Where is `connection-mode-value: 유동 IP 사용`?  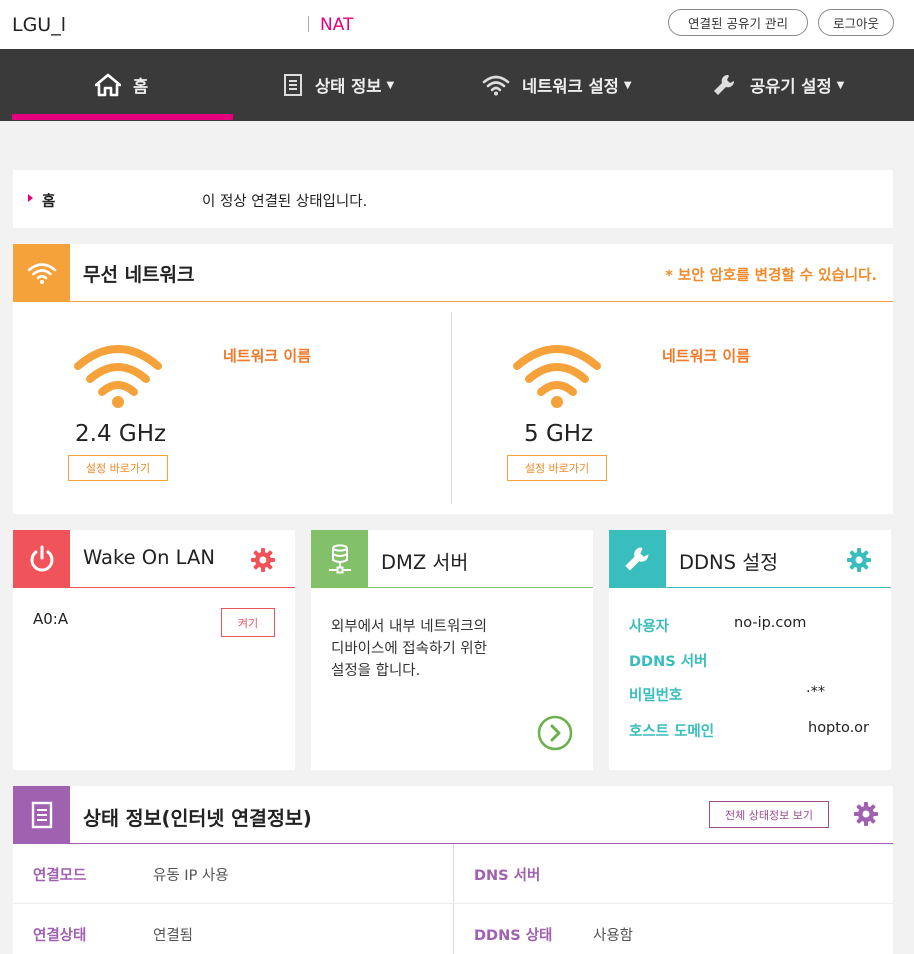
connection-mode-value: 유동 IP 사용 is located at coordinates (191, 876).